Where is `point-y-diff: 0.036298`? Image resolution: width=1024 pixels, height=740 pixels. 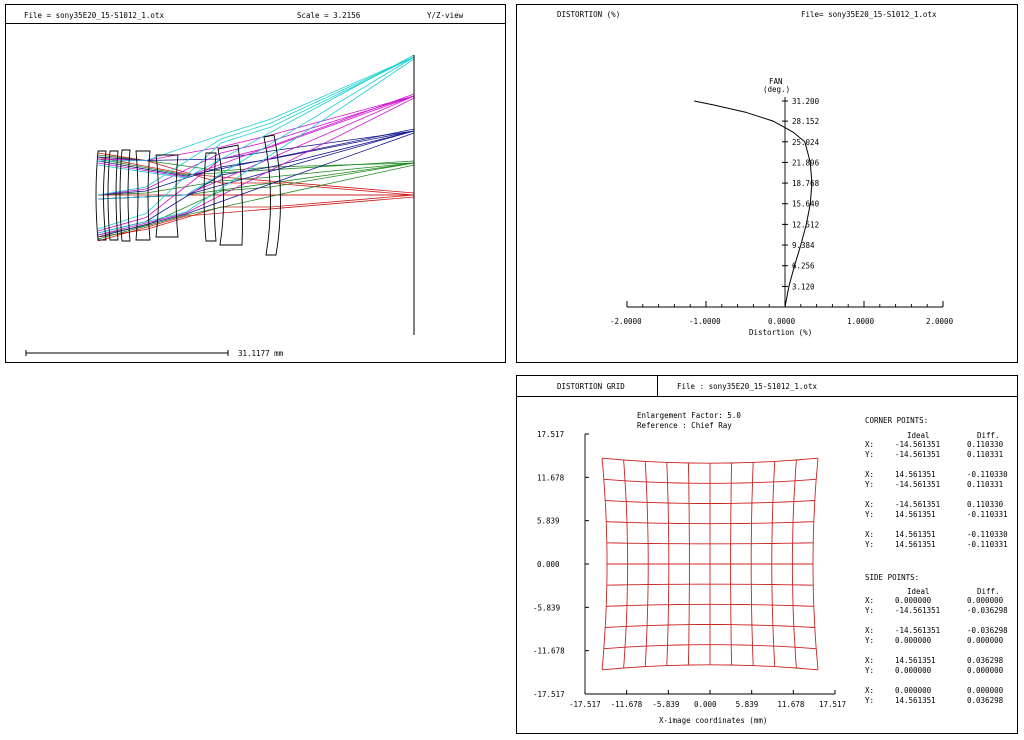
point-y-diff: 0.036298 is located at coordinates (985, 700).